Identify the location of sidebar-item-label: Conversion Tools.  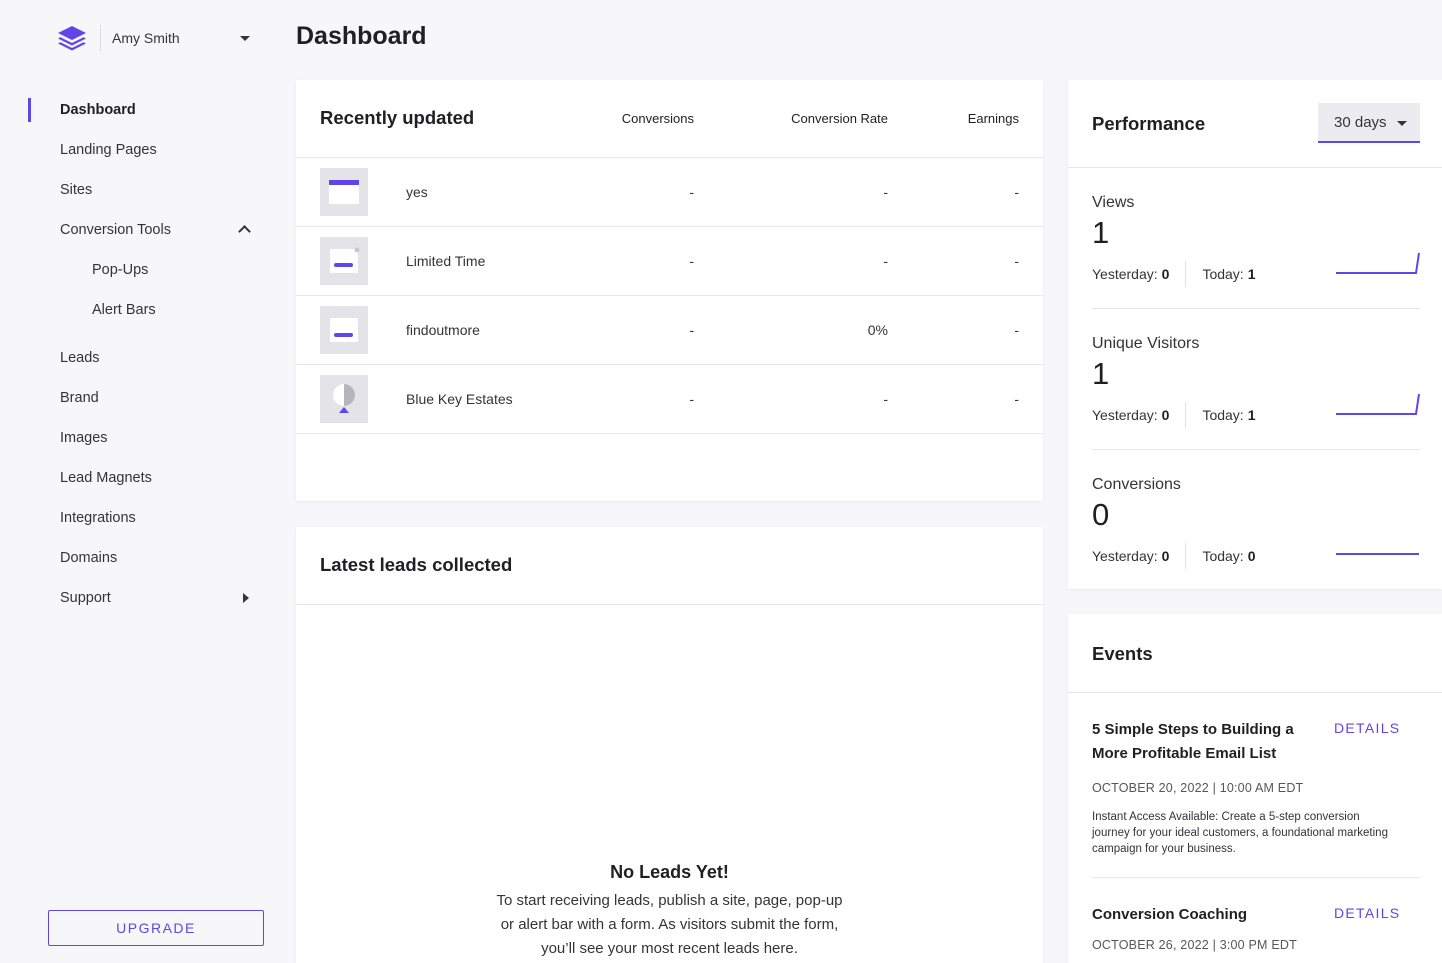
(115, 230).